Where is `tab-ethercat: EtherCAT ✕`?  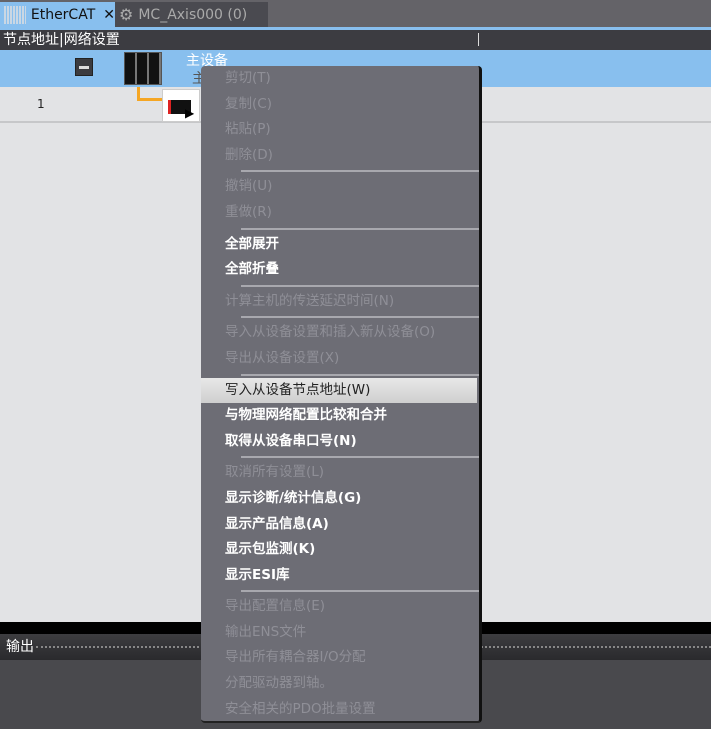
tab-ethercat: EtherCAT ✕ is located at coordinates (57, 14).